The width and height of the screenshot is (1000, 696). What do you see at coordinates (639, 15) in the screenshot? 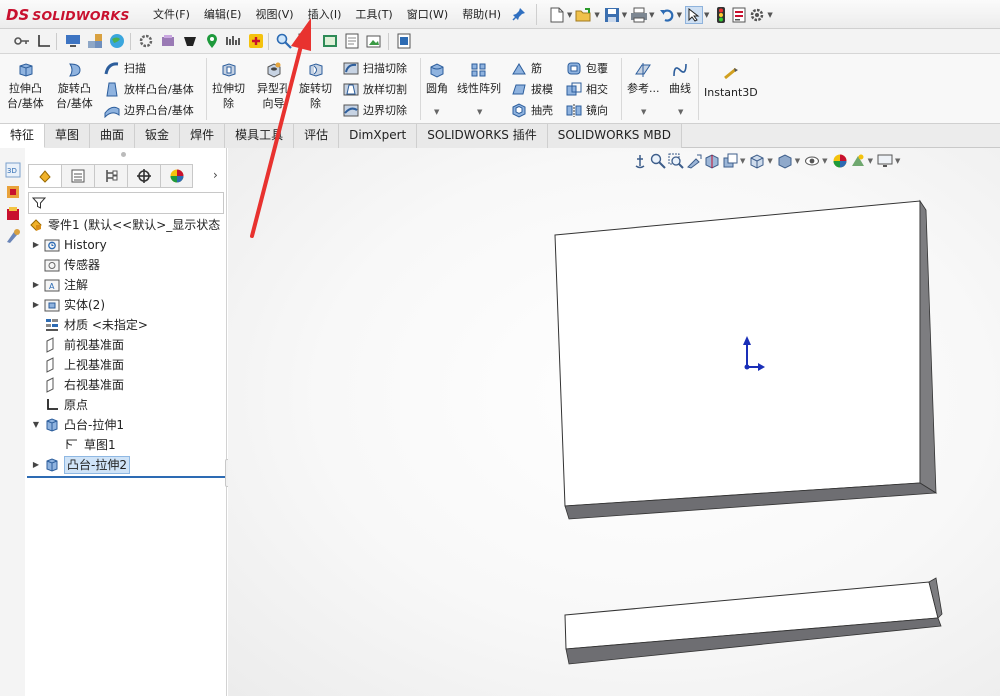
I see `print-icon` at bounding box center [639, 15].